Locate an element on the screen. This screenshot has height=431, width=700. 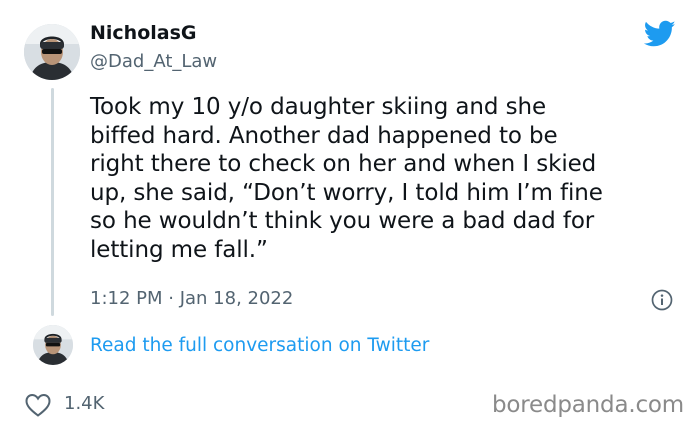
author-avatar-small is located at coordinates (53, 345).